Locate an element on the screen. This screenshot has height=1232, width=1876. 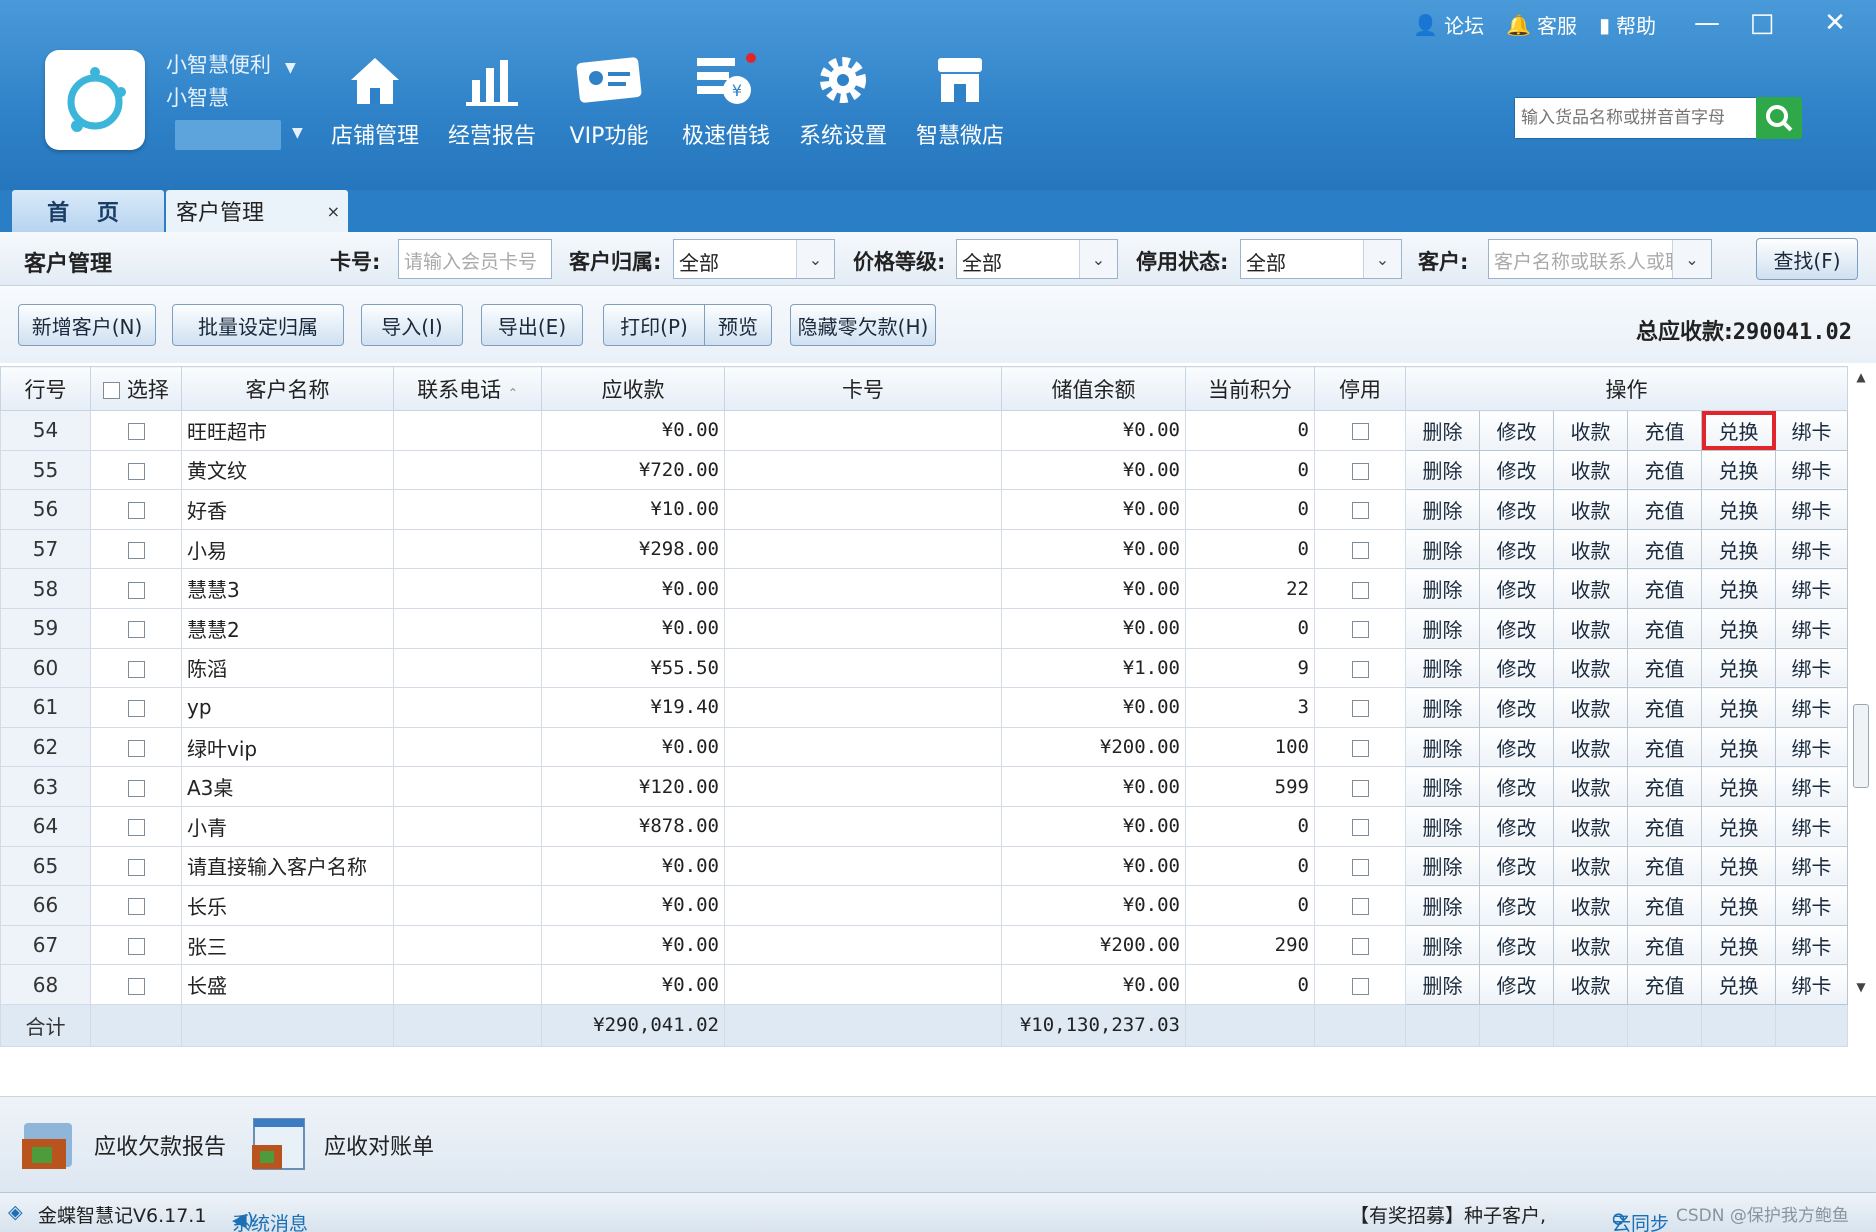
nav-quick-loan: ¥ 极速借钱 is located at coordinates (726, 105).